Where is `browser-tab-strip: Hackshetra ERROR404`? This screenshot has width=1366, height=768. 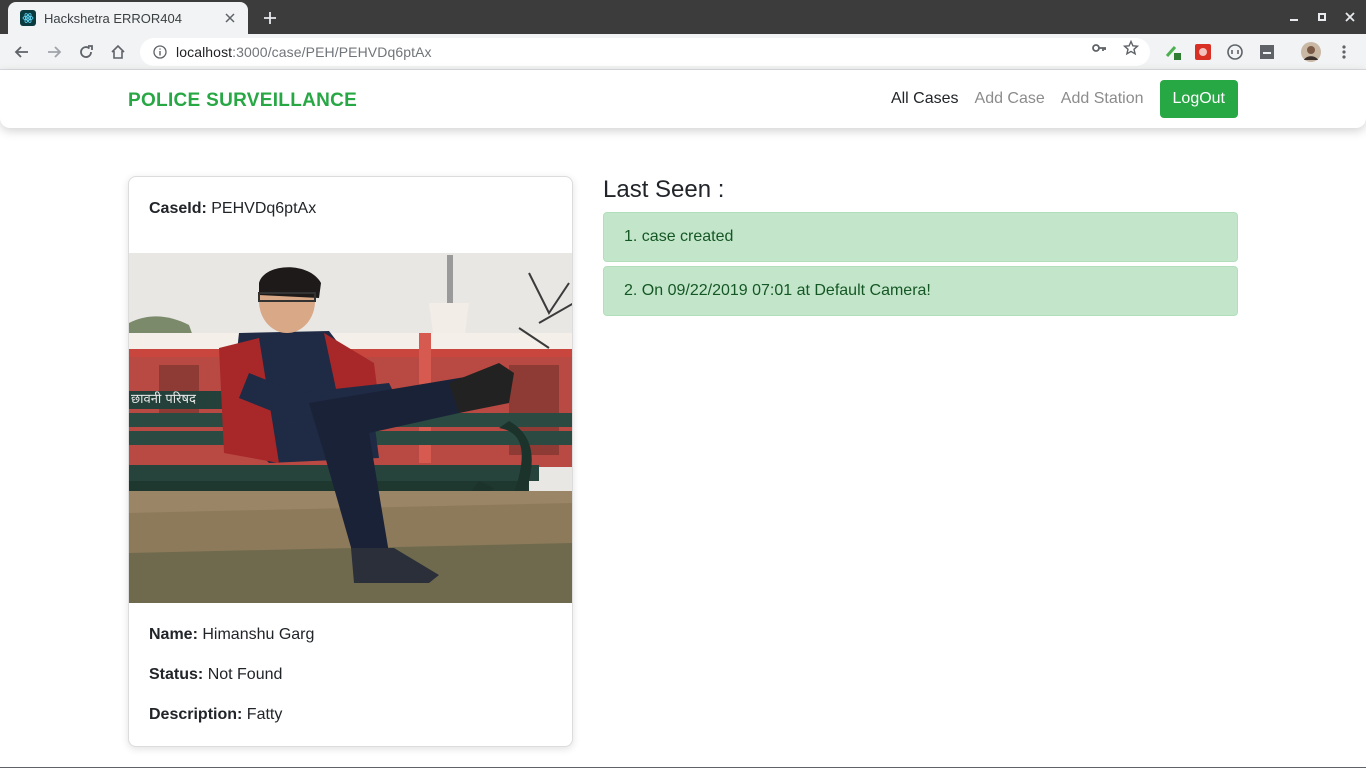
browser-tab-strip: Hackshetra ERROR404 is located at coordinates (683, 17).